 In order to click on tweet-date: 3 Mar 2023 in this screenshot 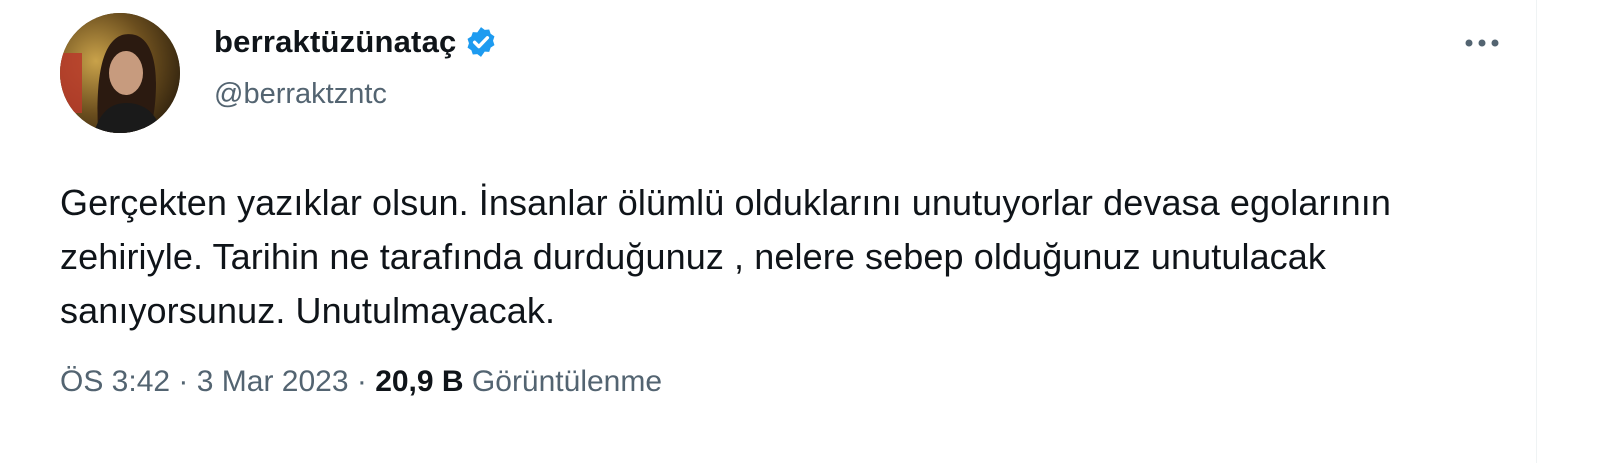, I will do `click(273, 382)`.